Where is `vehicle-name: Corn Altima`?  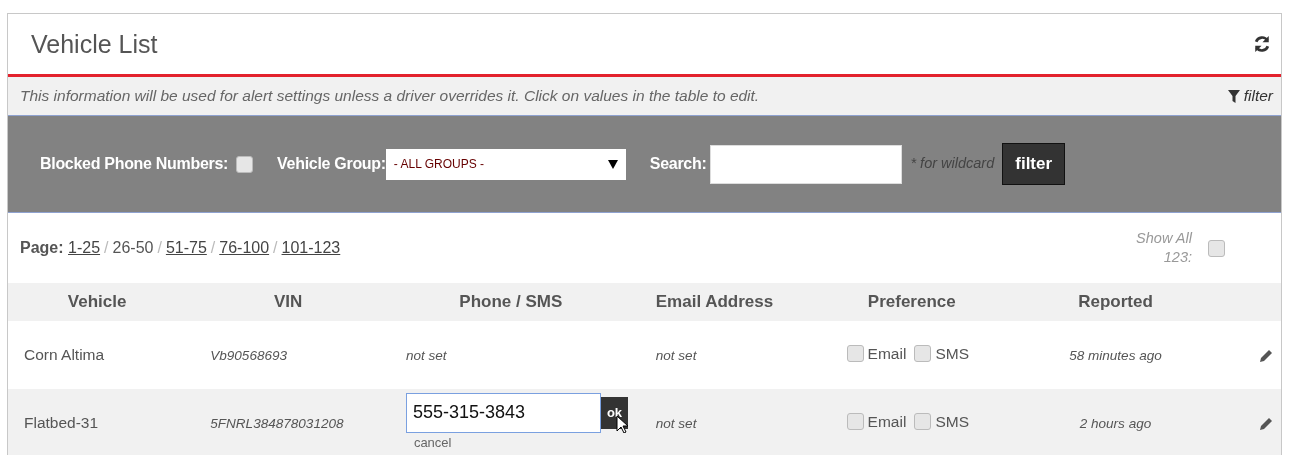 vehicle-name: Corn Altima is located at coordinates (64, 355).